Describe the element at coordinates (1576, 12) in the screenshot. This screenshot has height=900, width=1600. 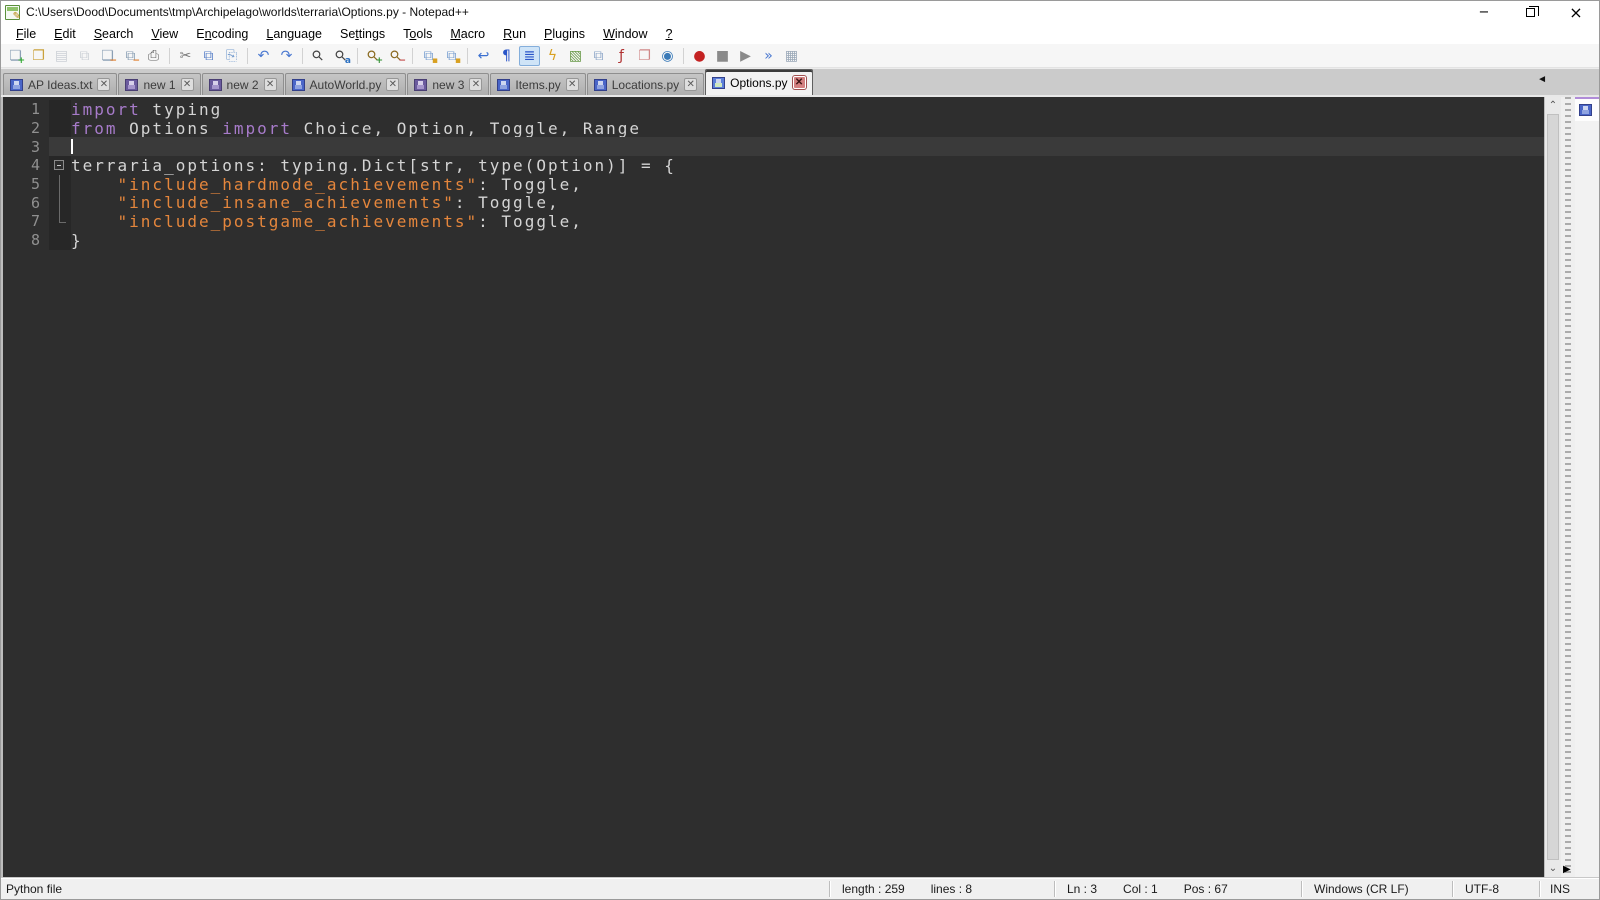
I see `close-button: ×` at that location.